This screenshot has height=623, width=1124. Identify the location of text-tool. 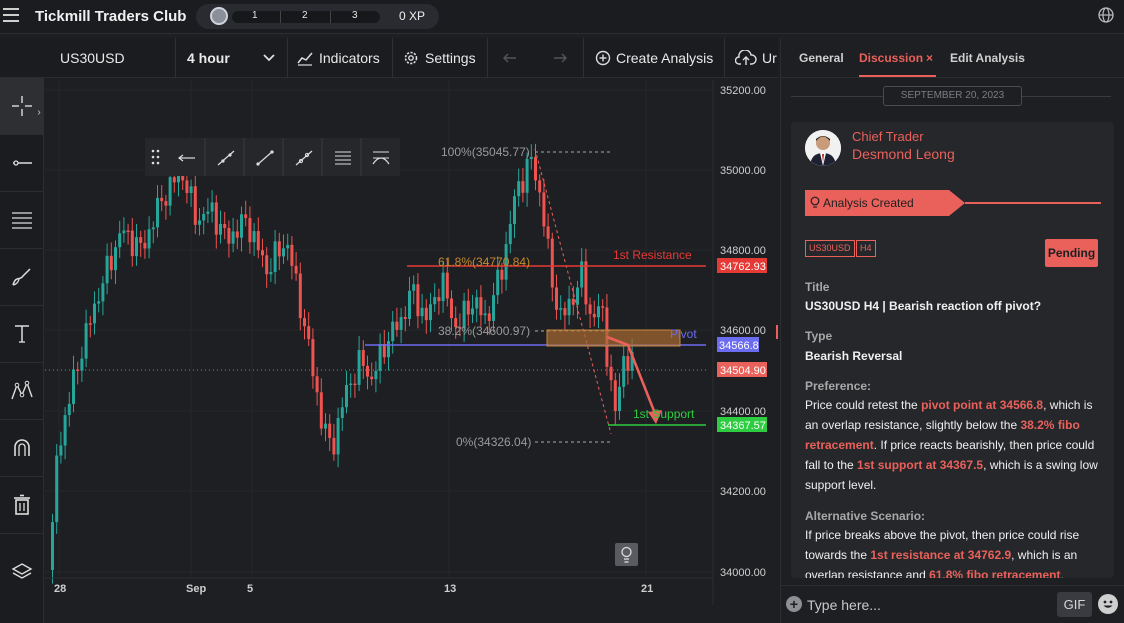
(22, 334).